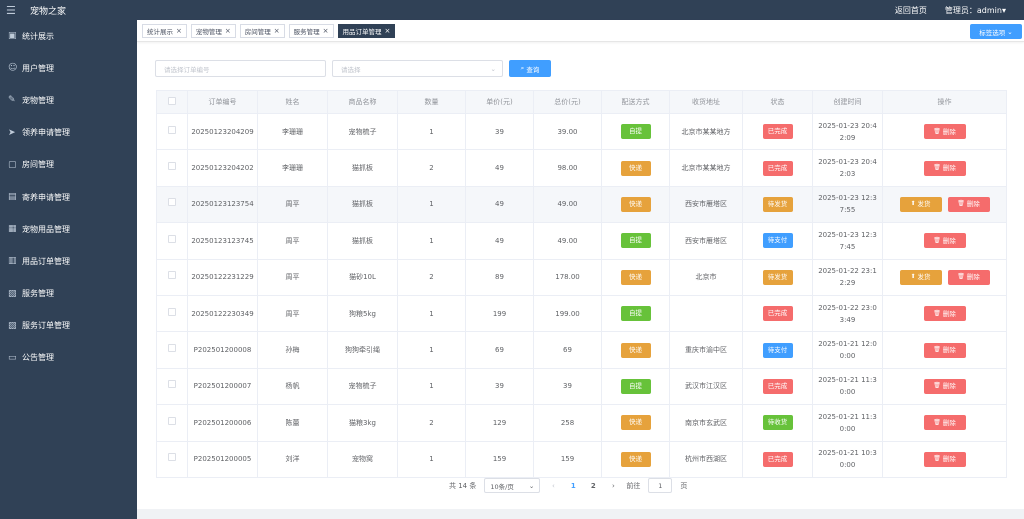  I want to click on prev-page-icon: ‹, so click(553, 486).